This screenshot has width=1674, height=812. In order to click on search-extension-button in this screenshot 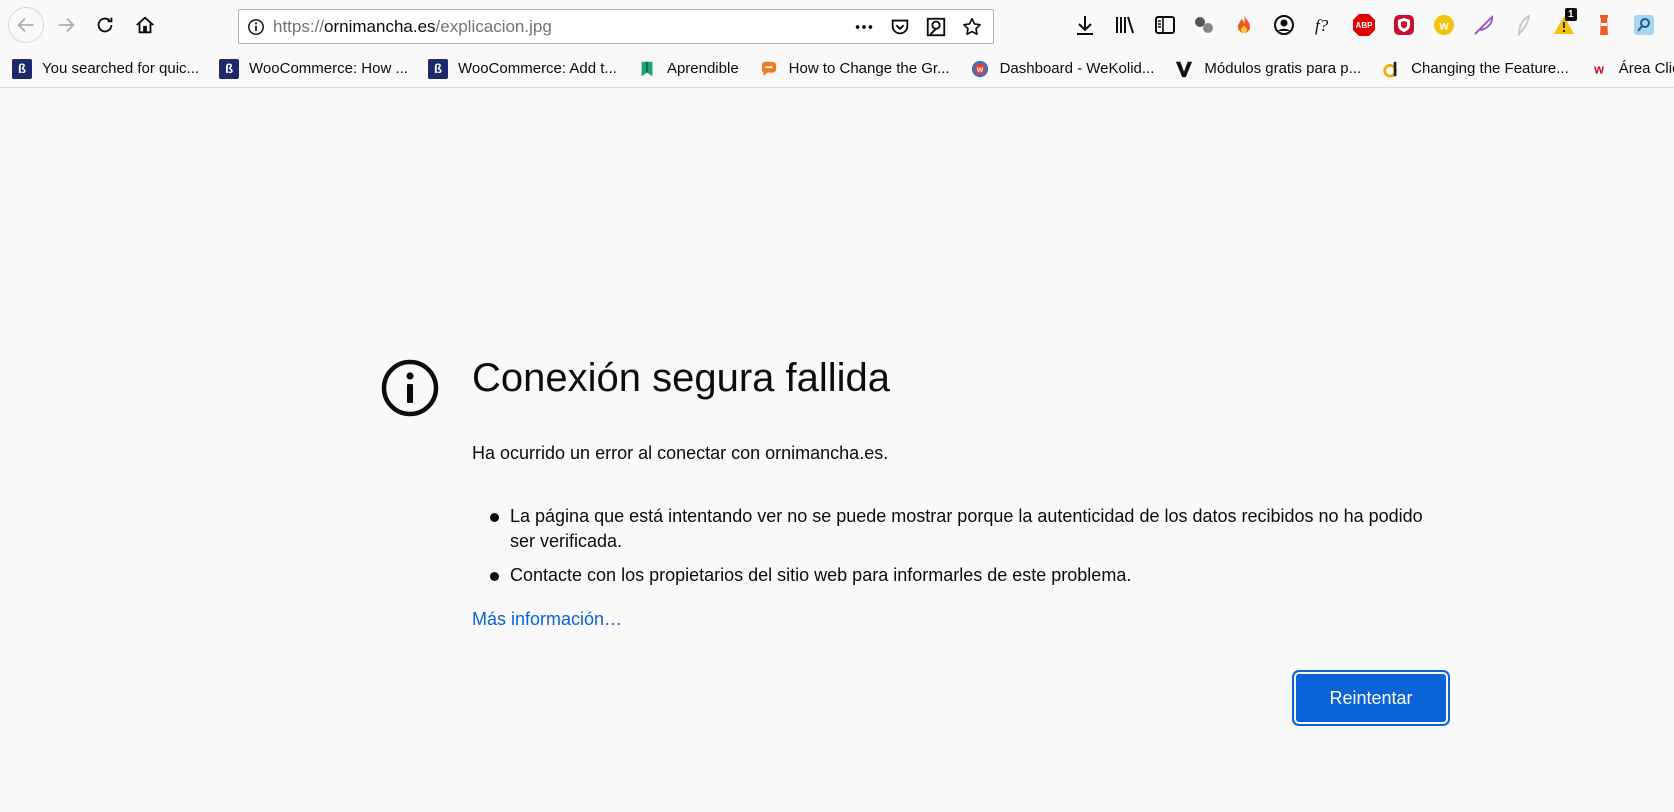, I will do `click(1644, 25)`.